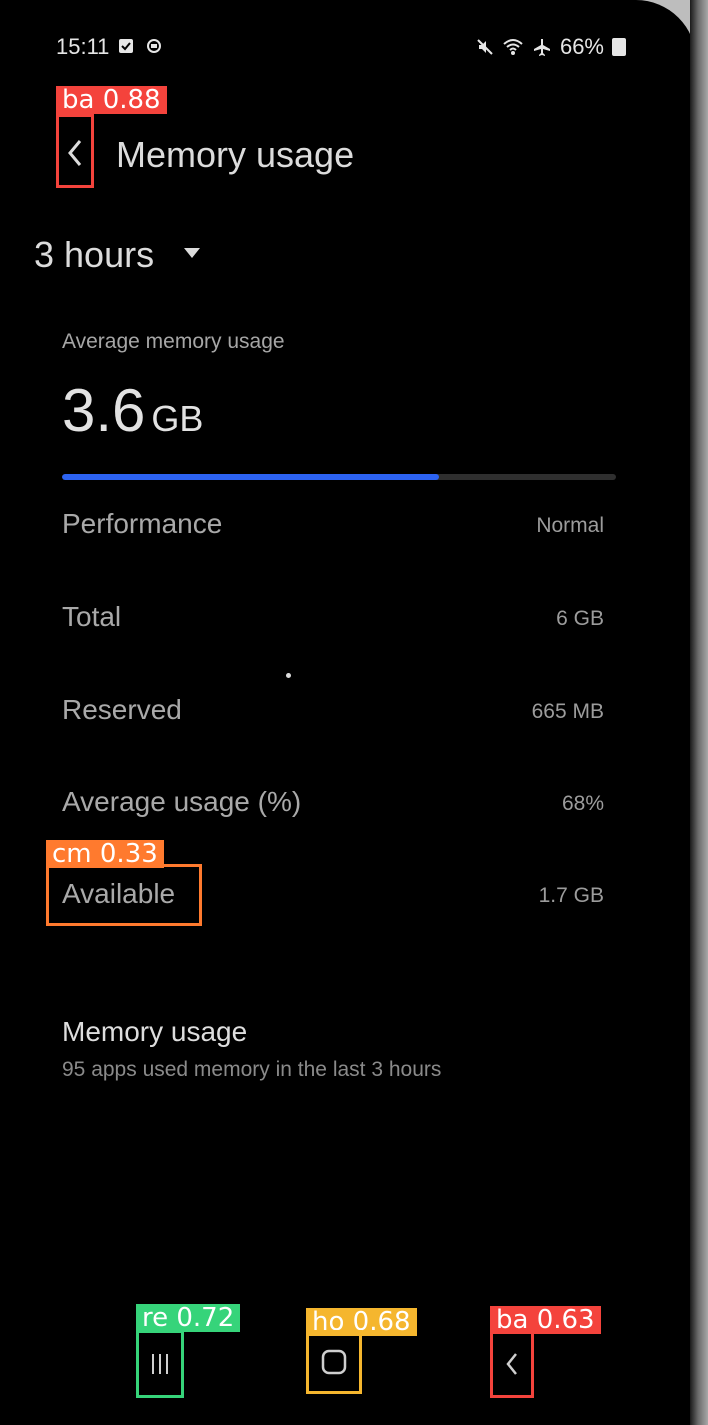 The height and width of the screenshot is (1425, 708). Describe the element at coordinates (581, 46) in the screenshot. I see `battery-percent: 66%` at that location.